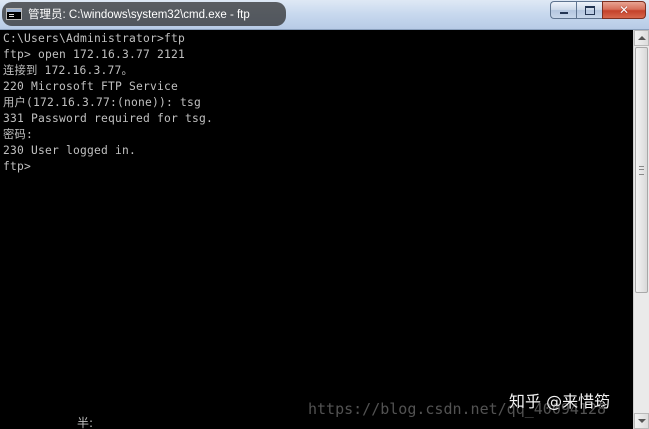 This screenshot has height=429, width=649. What do you see at coordinates (94, 54) in the screenshot?
I see `console-line: ftp> open 172.16.3.77 2121` at bounding box center [94, 54].